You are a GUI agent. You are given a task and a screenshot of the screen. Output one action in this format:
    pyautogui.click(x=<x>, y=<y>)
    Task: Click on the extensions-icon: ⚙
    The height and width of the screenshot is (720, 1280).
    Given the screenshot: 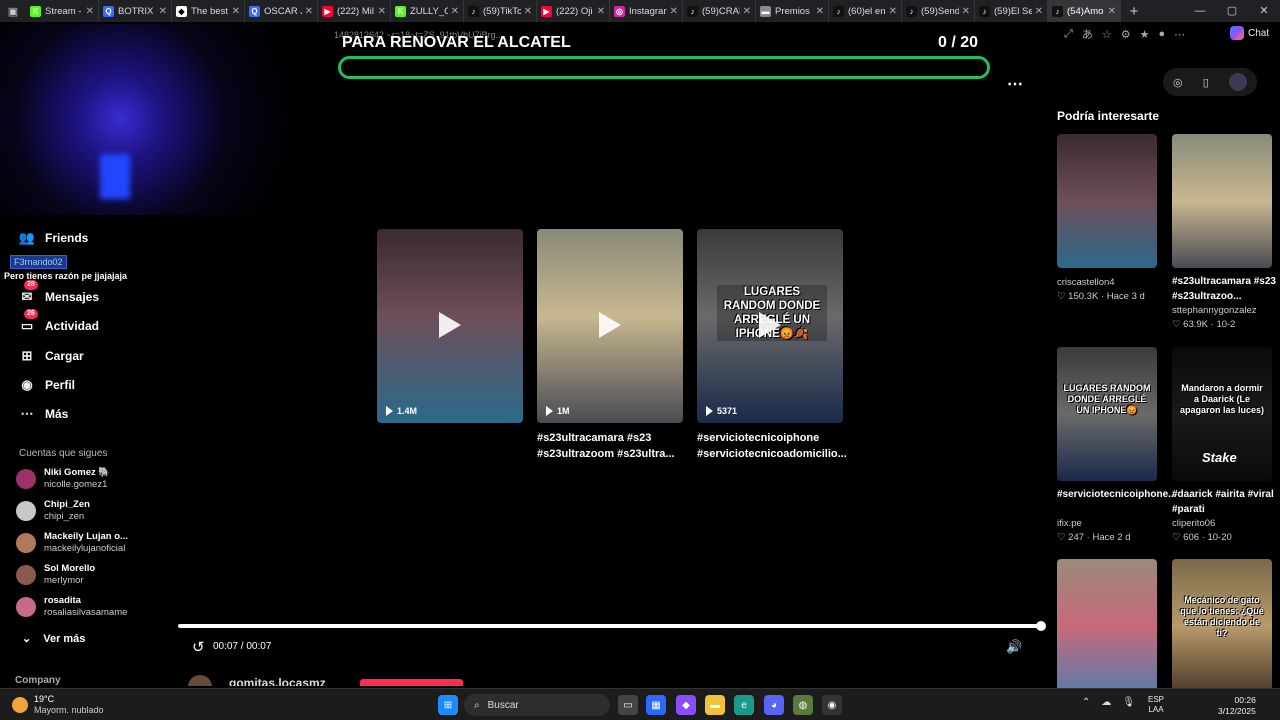 What is the action you would take?
    pyautogui.click(x=1126, y=34)
    